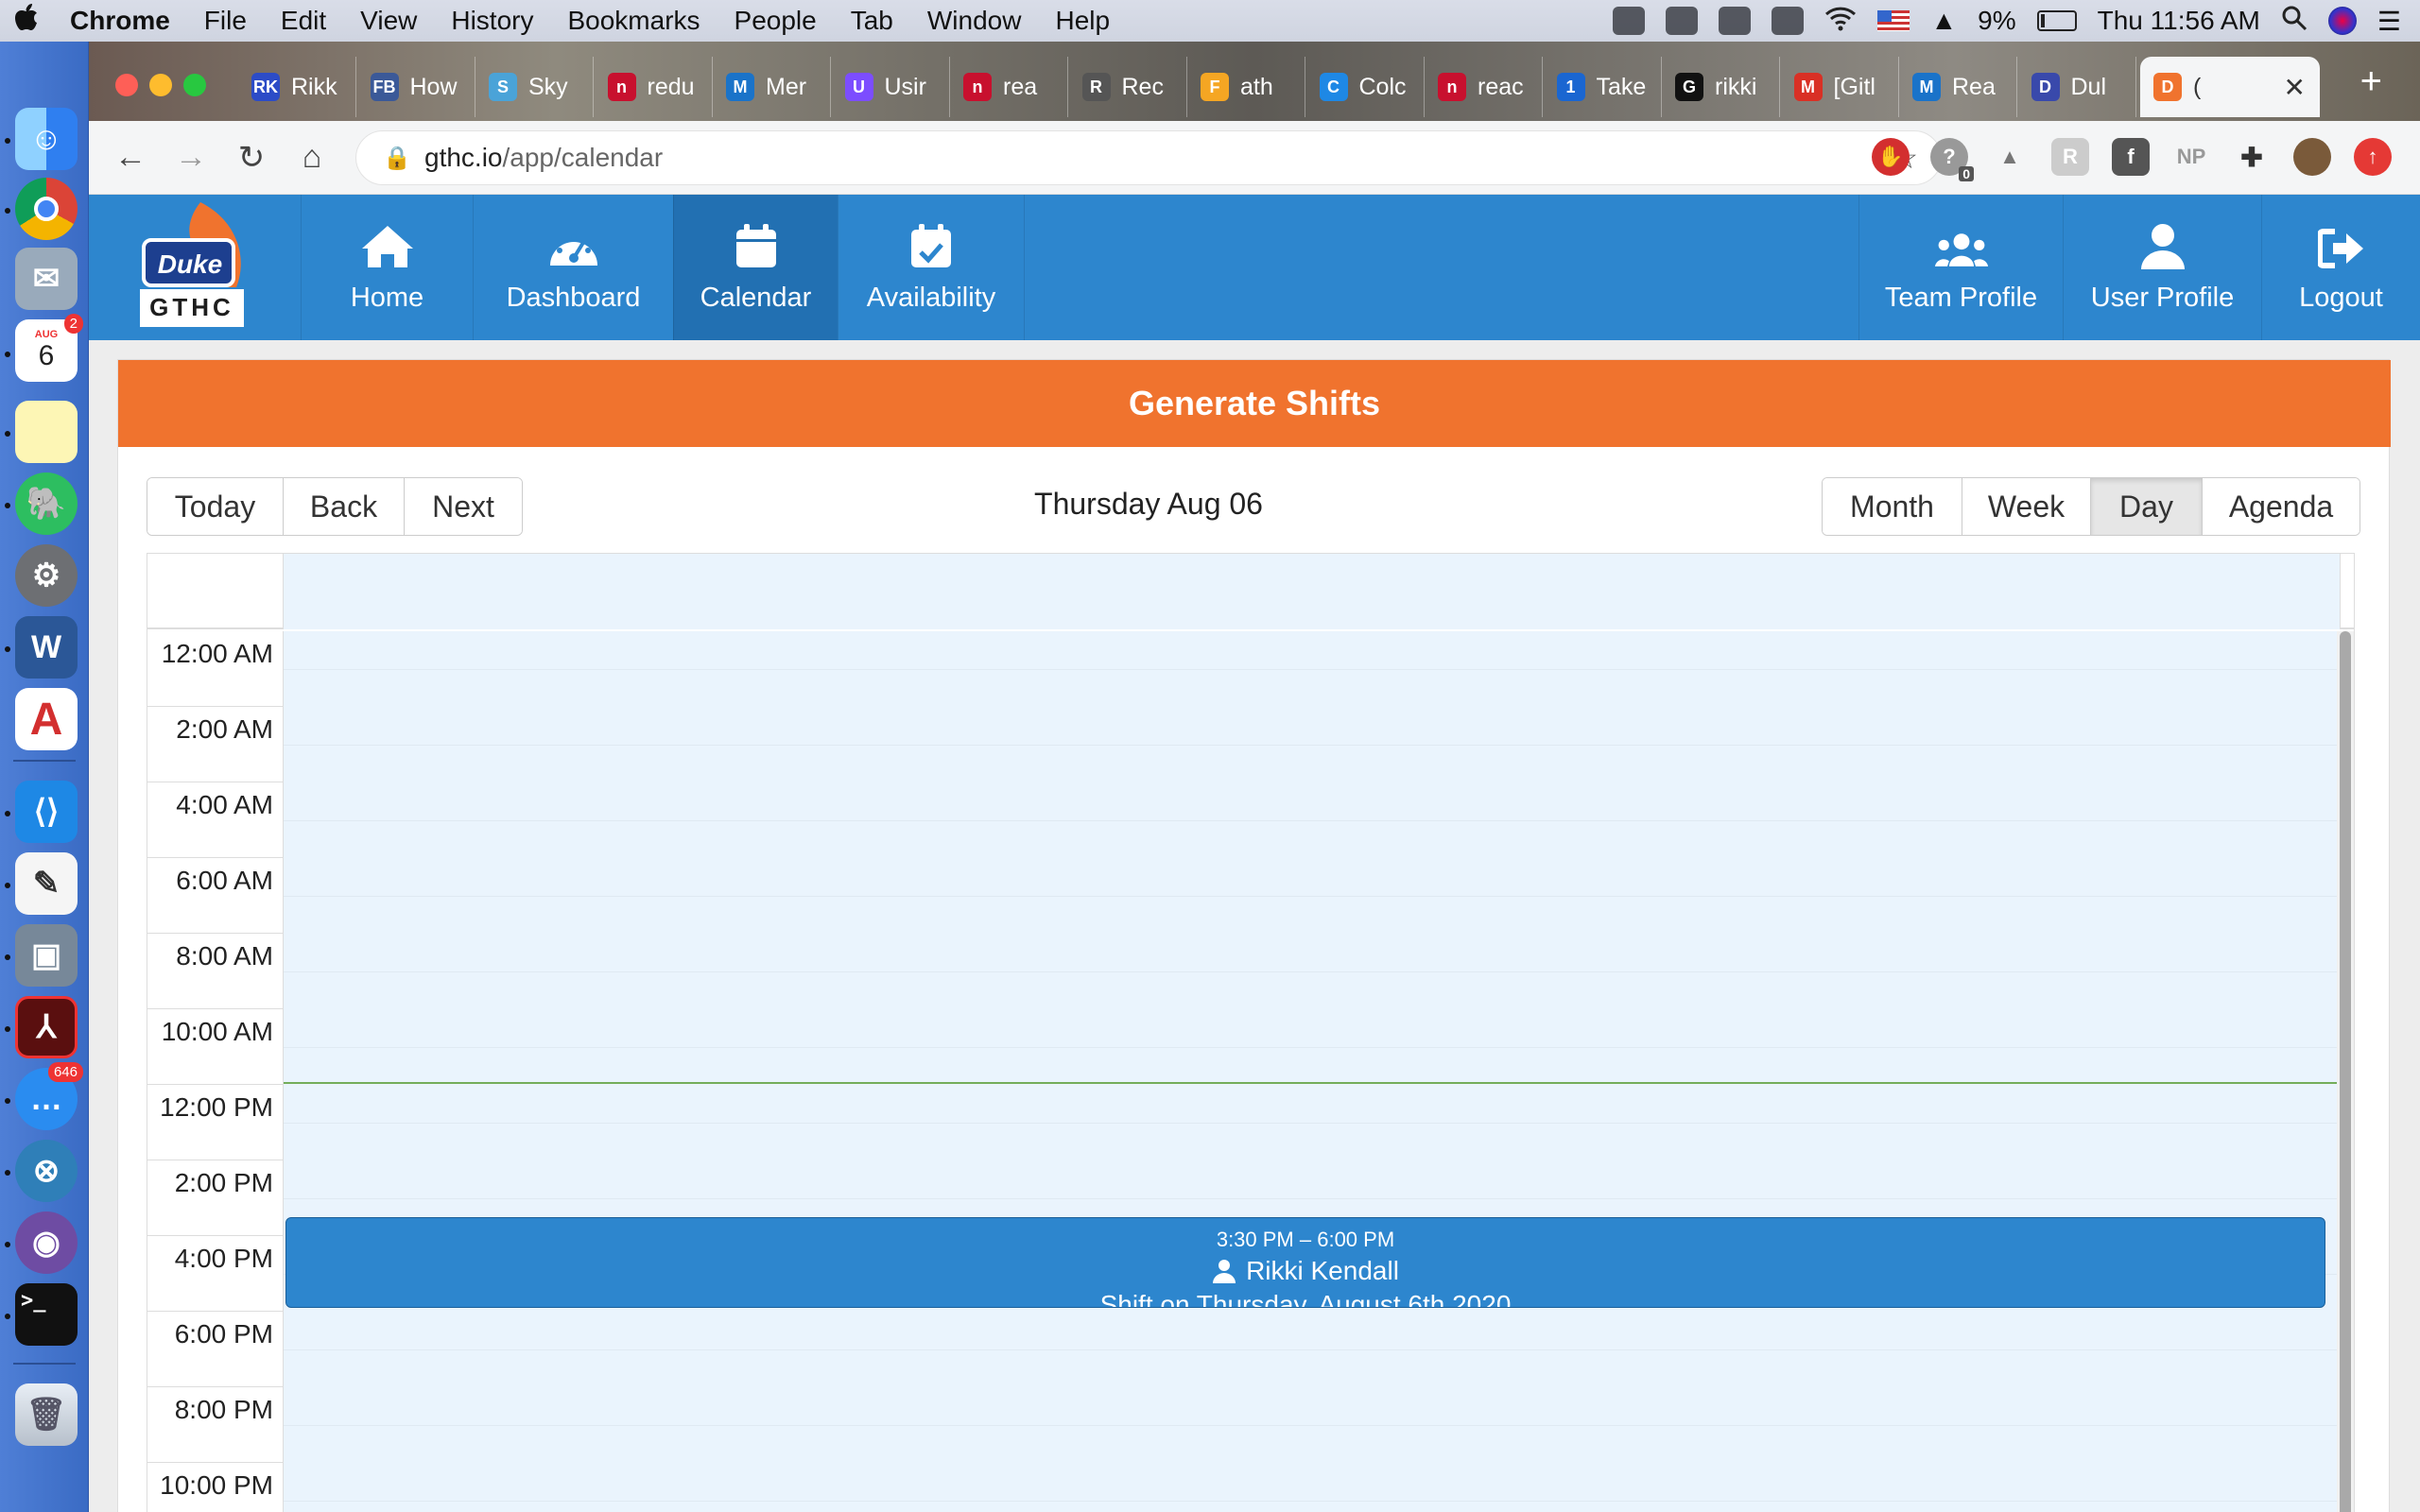 The height and width of the screenshot is (1512, 2420). Describe the element at coordinates (46, 139) in the screenshot. I see `finder-icon: ☺` at that location.